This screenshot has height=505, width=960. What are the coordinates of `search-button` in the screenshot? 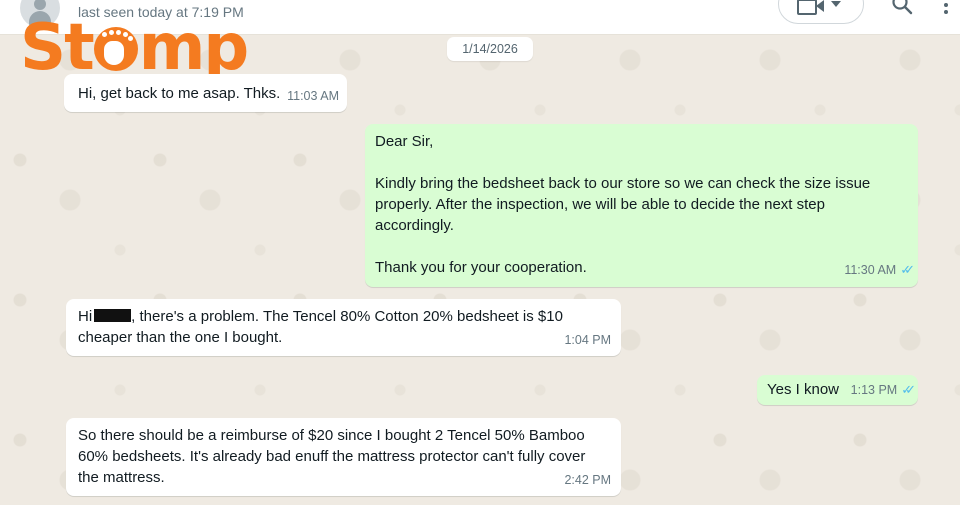 It's located at (902, 8).